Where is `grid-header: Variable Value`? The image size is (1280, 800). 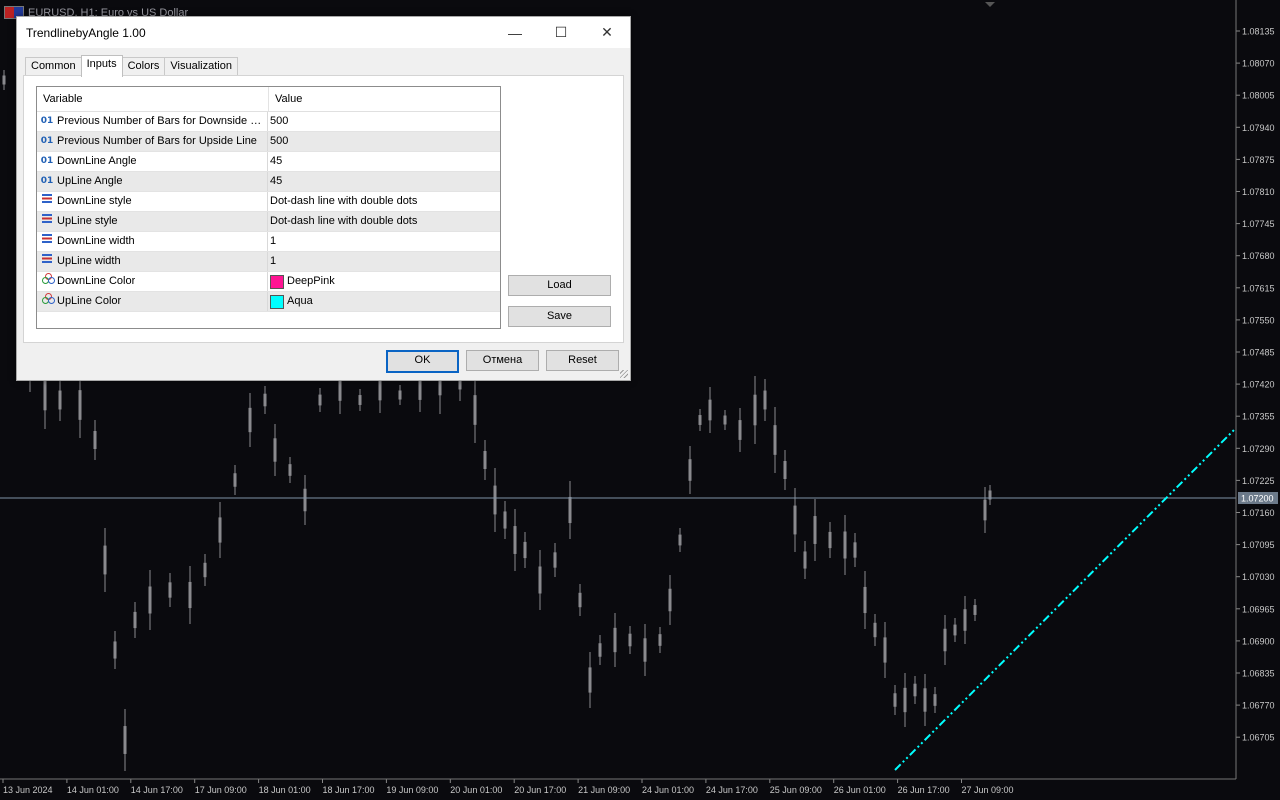
grid-header: Variable Value is located at coordinates (268, 99).